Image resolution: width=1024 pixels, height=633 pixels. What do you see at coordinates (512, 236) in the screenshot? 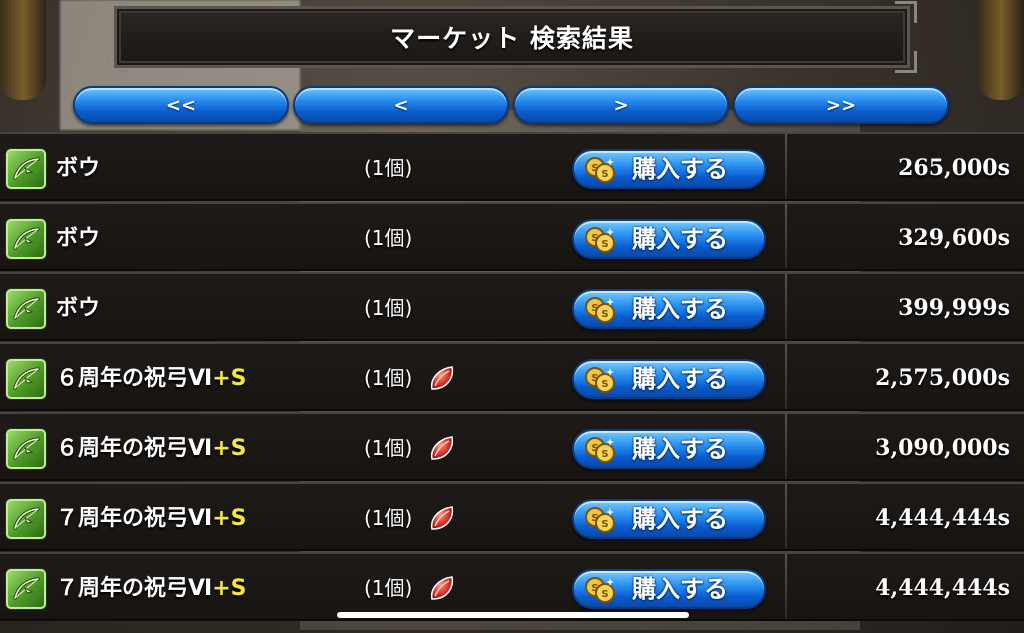
I see `listing-row: ボウ (1個) S S 購入する 329,600s` at bounding box center [512, 236].